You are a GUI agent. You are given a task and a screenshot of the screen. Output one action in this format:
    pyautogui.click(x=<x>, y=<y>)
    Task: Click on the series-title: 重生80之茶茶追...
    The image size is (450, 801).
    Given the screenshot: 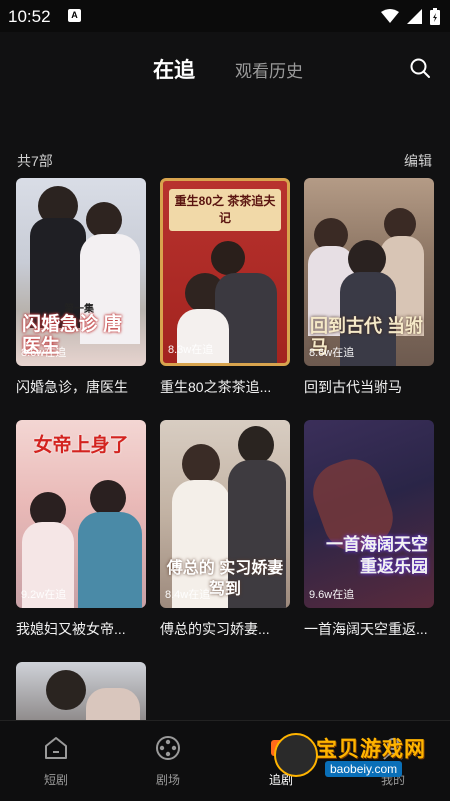 What is the action you would take?
    pyautogui.click(x=225, y=387)
    